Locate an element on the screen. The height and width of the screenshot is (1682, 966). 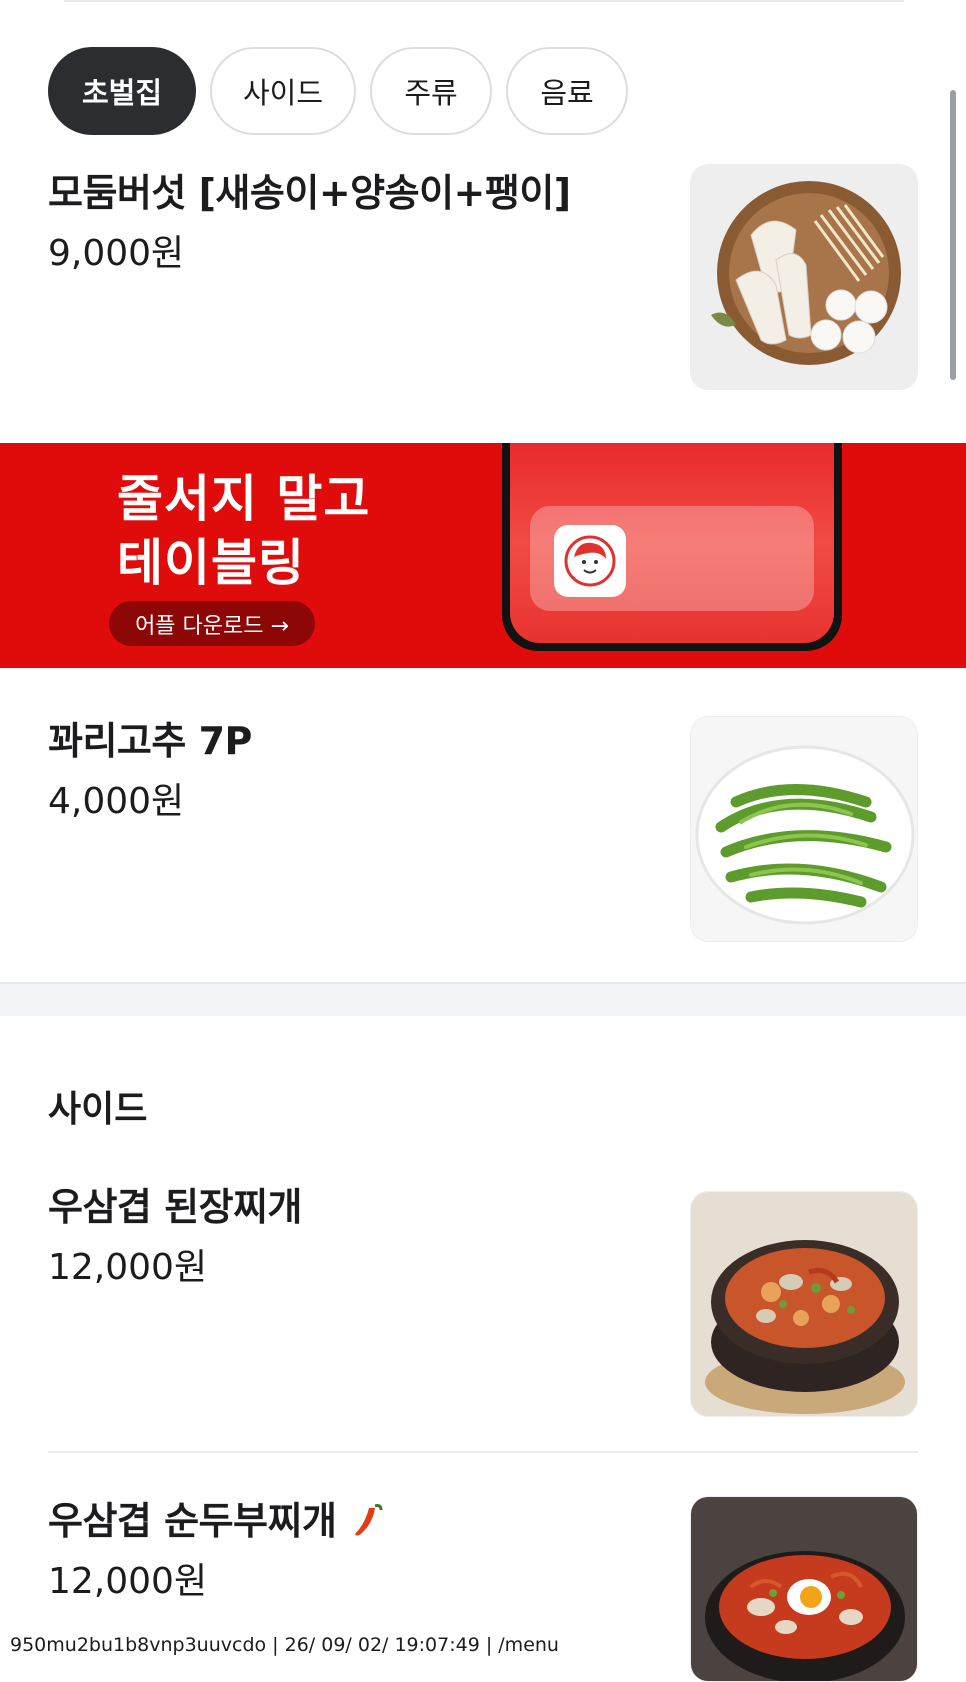
section-title-side: 사이드 is located at coordinates (98, 1109).